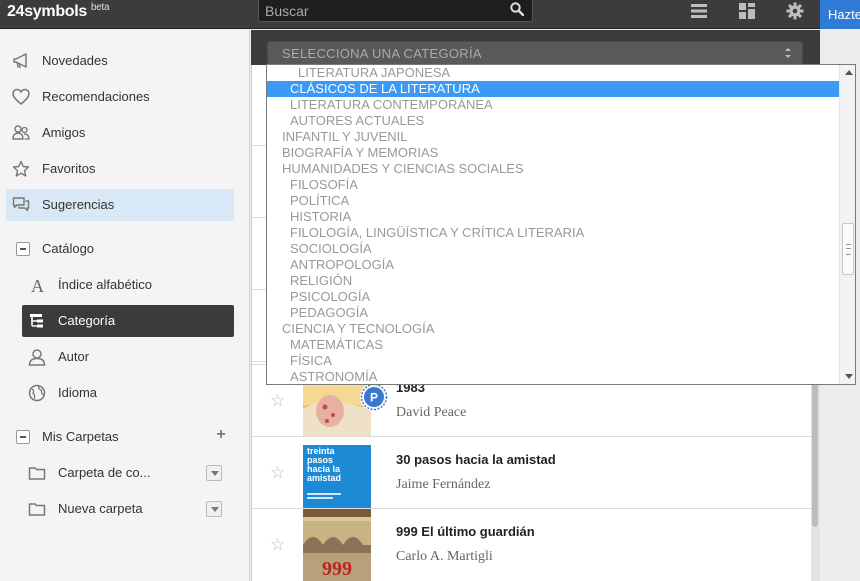 This screenshot has width=860, height=581. What do you see at coordinates (78, 204) in the screenshot?
I see `sidebar-item-label: Sugerencias` at bounding box center [78, 204].